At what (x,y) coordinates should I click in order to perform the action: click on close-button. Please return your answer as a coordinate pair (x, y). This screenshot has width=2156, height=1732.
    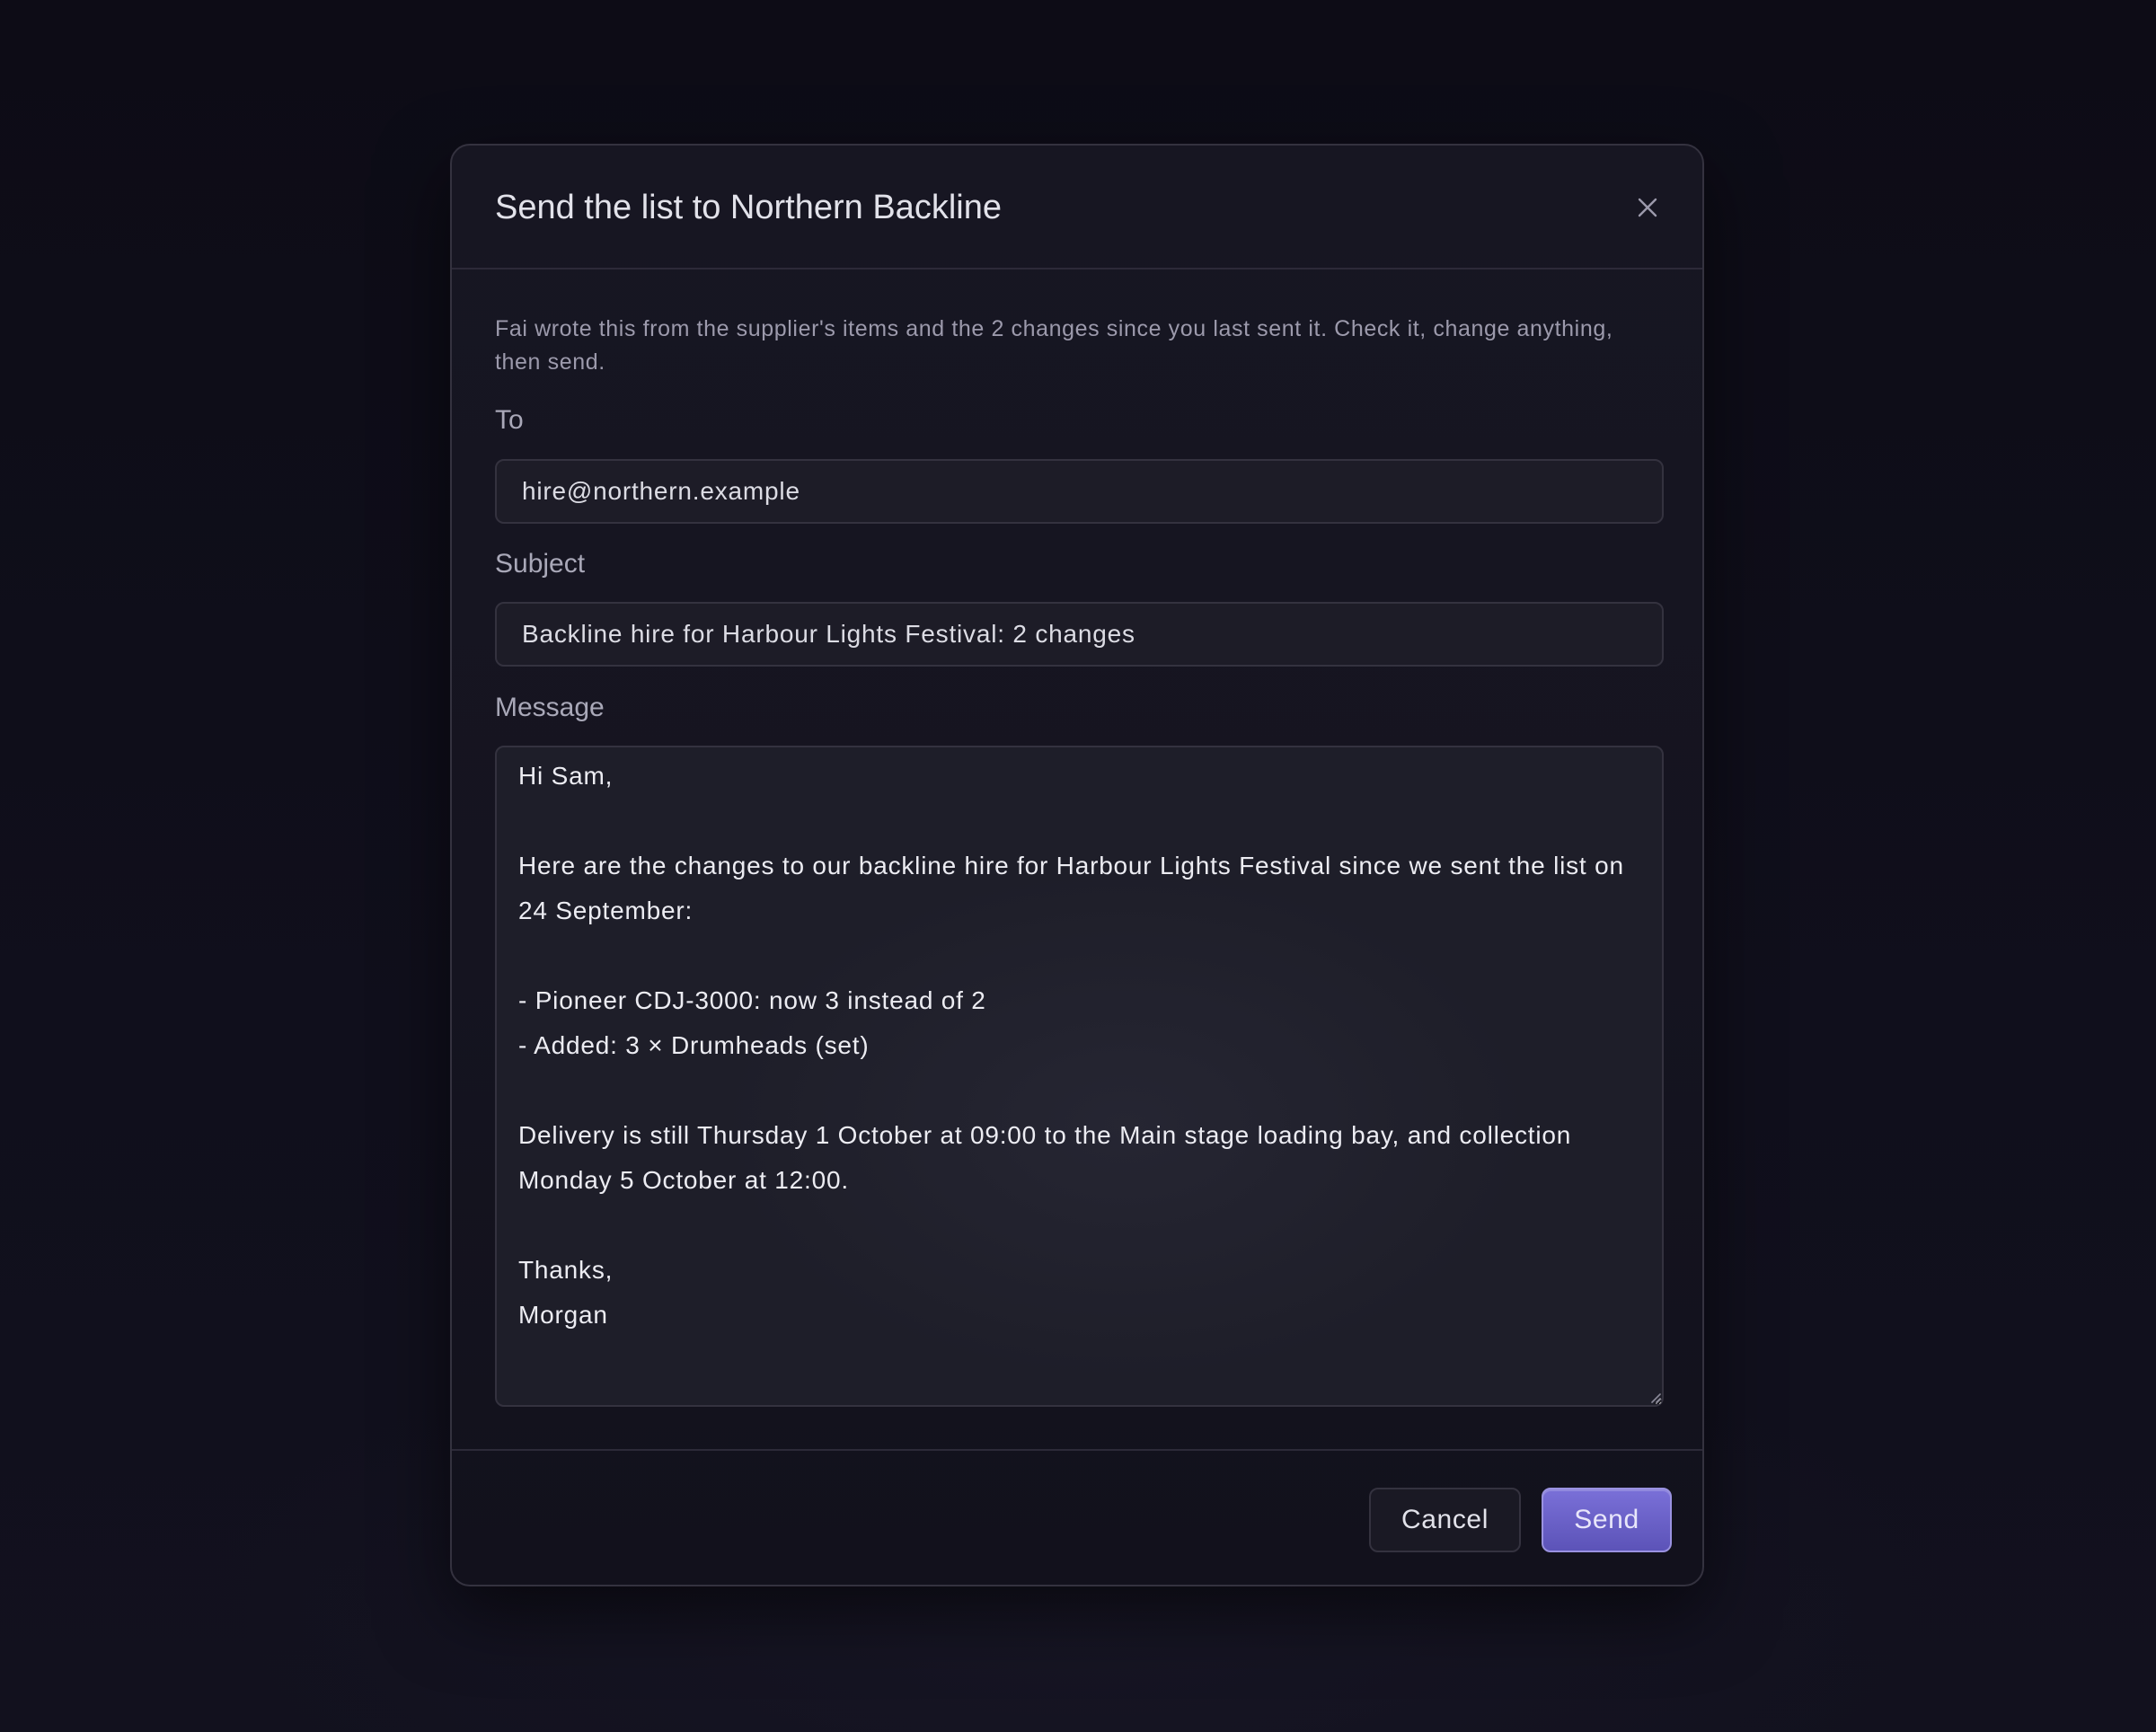
    Looking at the image, I should click on (1648, 208).